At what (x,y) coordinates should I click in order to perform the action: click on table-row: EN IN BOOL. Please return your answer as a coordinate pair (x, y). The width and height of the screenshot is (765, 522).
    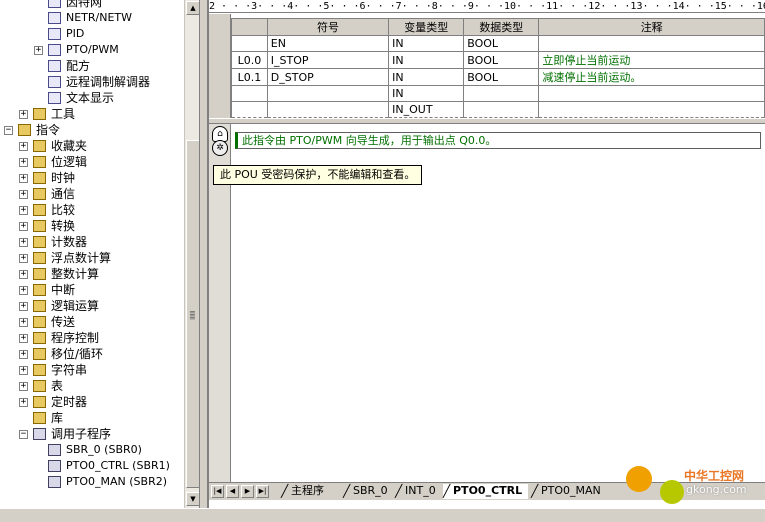
    Looking at the image, I should click on (498, 43).